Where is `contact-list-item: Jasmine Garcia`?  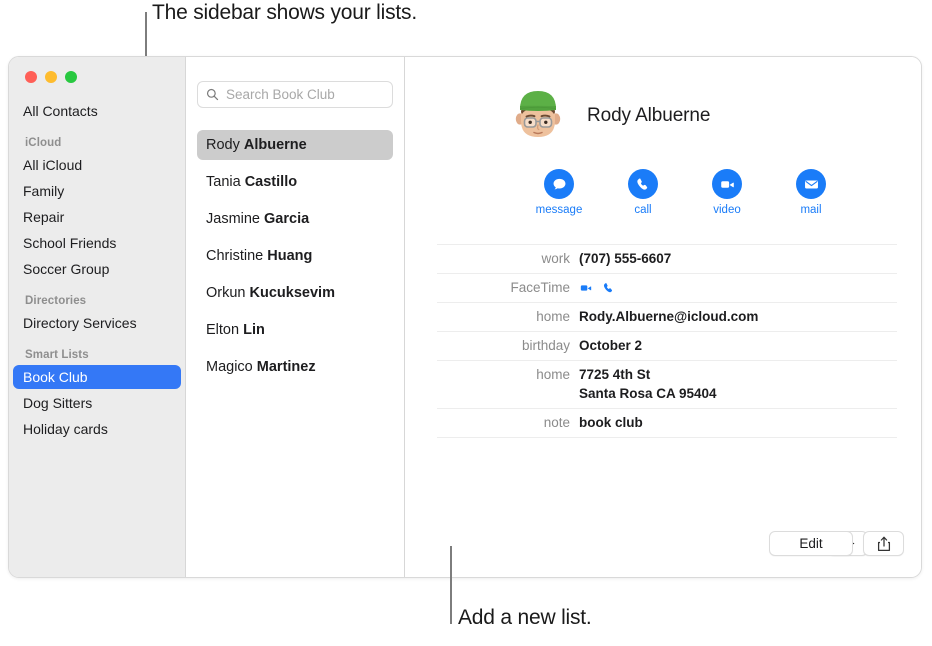 contact-list-item: Jasmine Garcia is located at coordinates (295, 219).